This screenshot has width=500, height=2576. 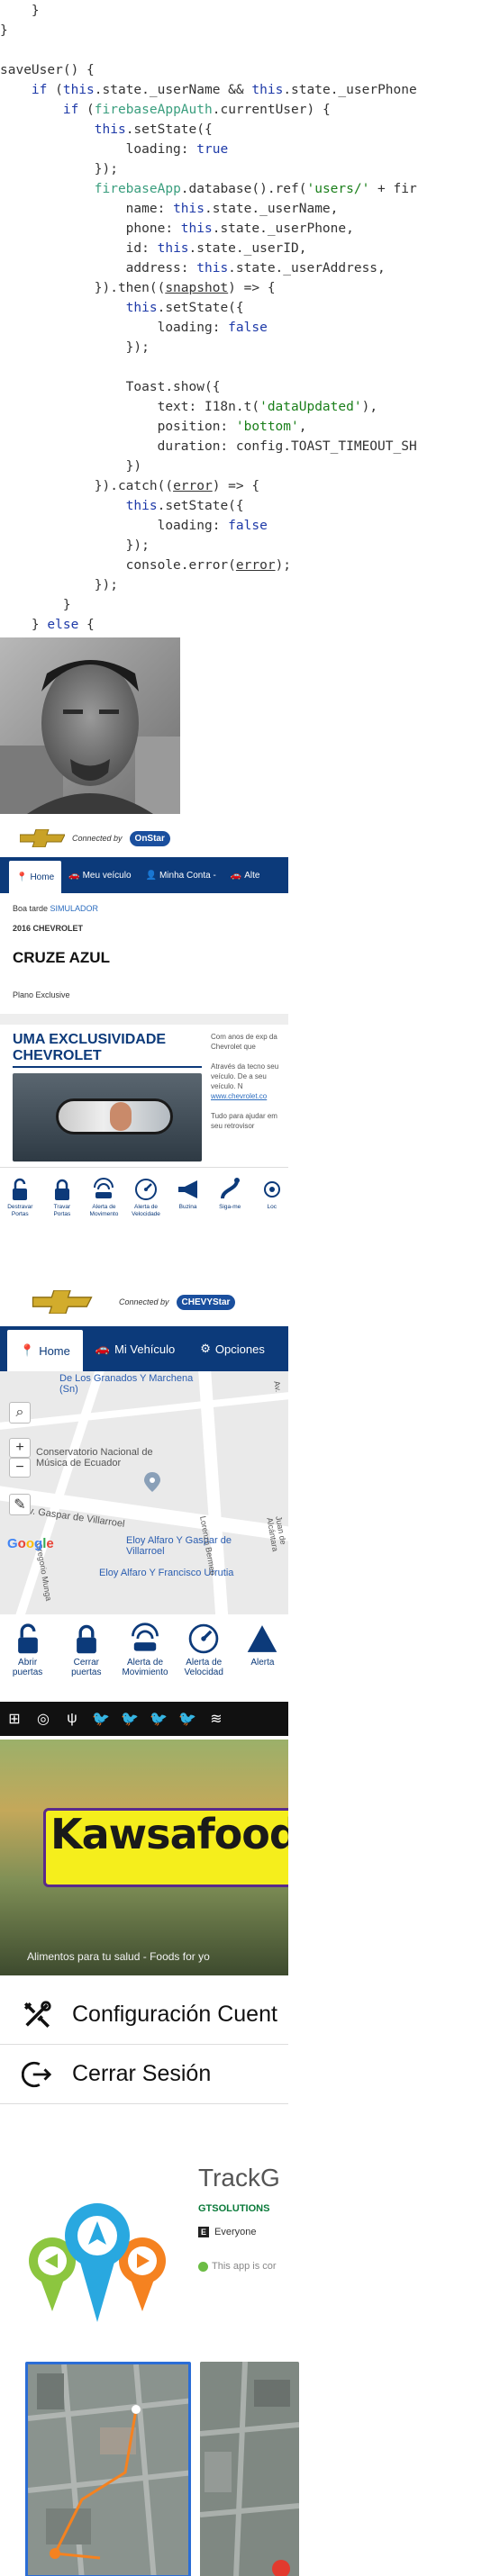 What do you see at coordinates (189, 407) in the screenshot?
I see `code-line: text: I18n.t('dataUpdated'),` at bounding box center [189, 407].